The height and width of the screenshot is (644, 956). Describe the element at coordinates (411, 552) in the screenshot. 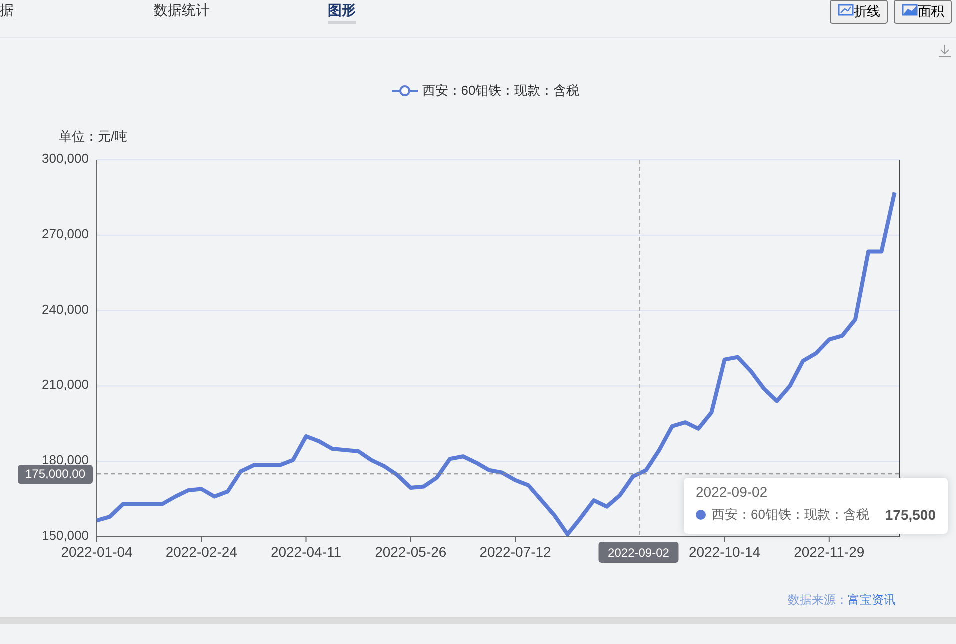

I see `axis-label: 2022-05-26` at that location.